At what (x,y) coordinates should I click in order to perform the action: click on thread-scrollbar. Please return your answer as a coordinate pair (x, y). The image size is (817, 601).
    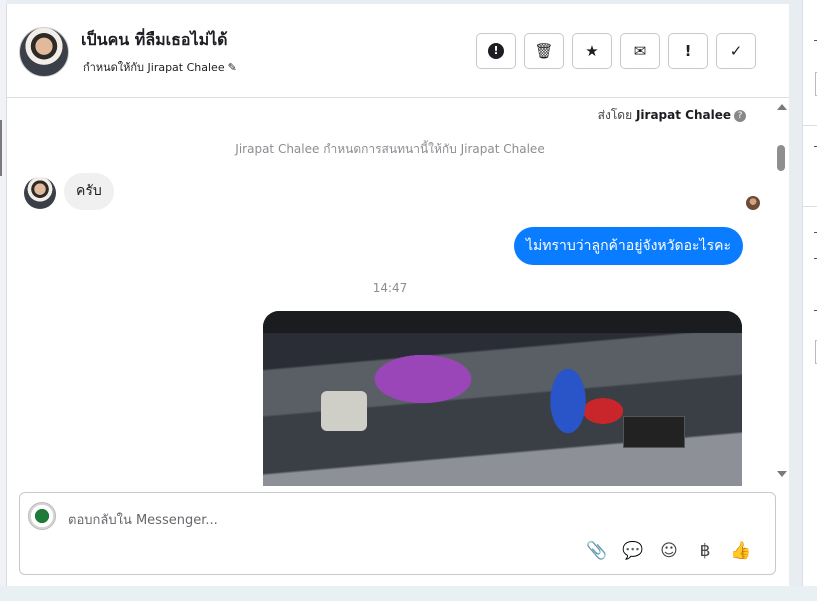
    Looking at the image, I should click on (781, 292).